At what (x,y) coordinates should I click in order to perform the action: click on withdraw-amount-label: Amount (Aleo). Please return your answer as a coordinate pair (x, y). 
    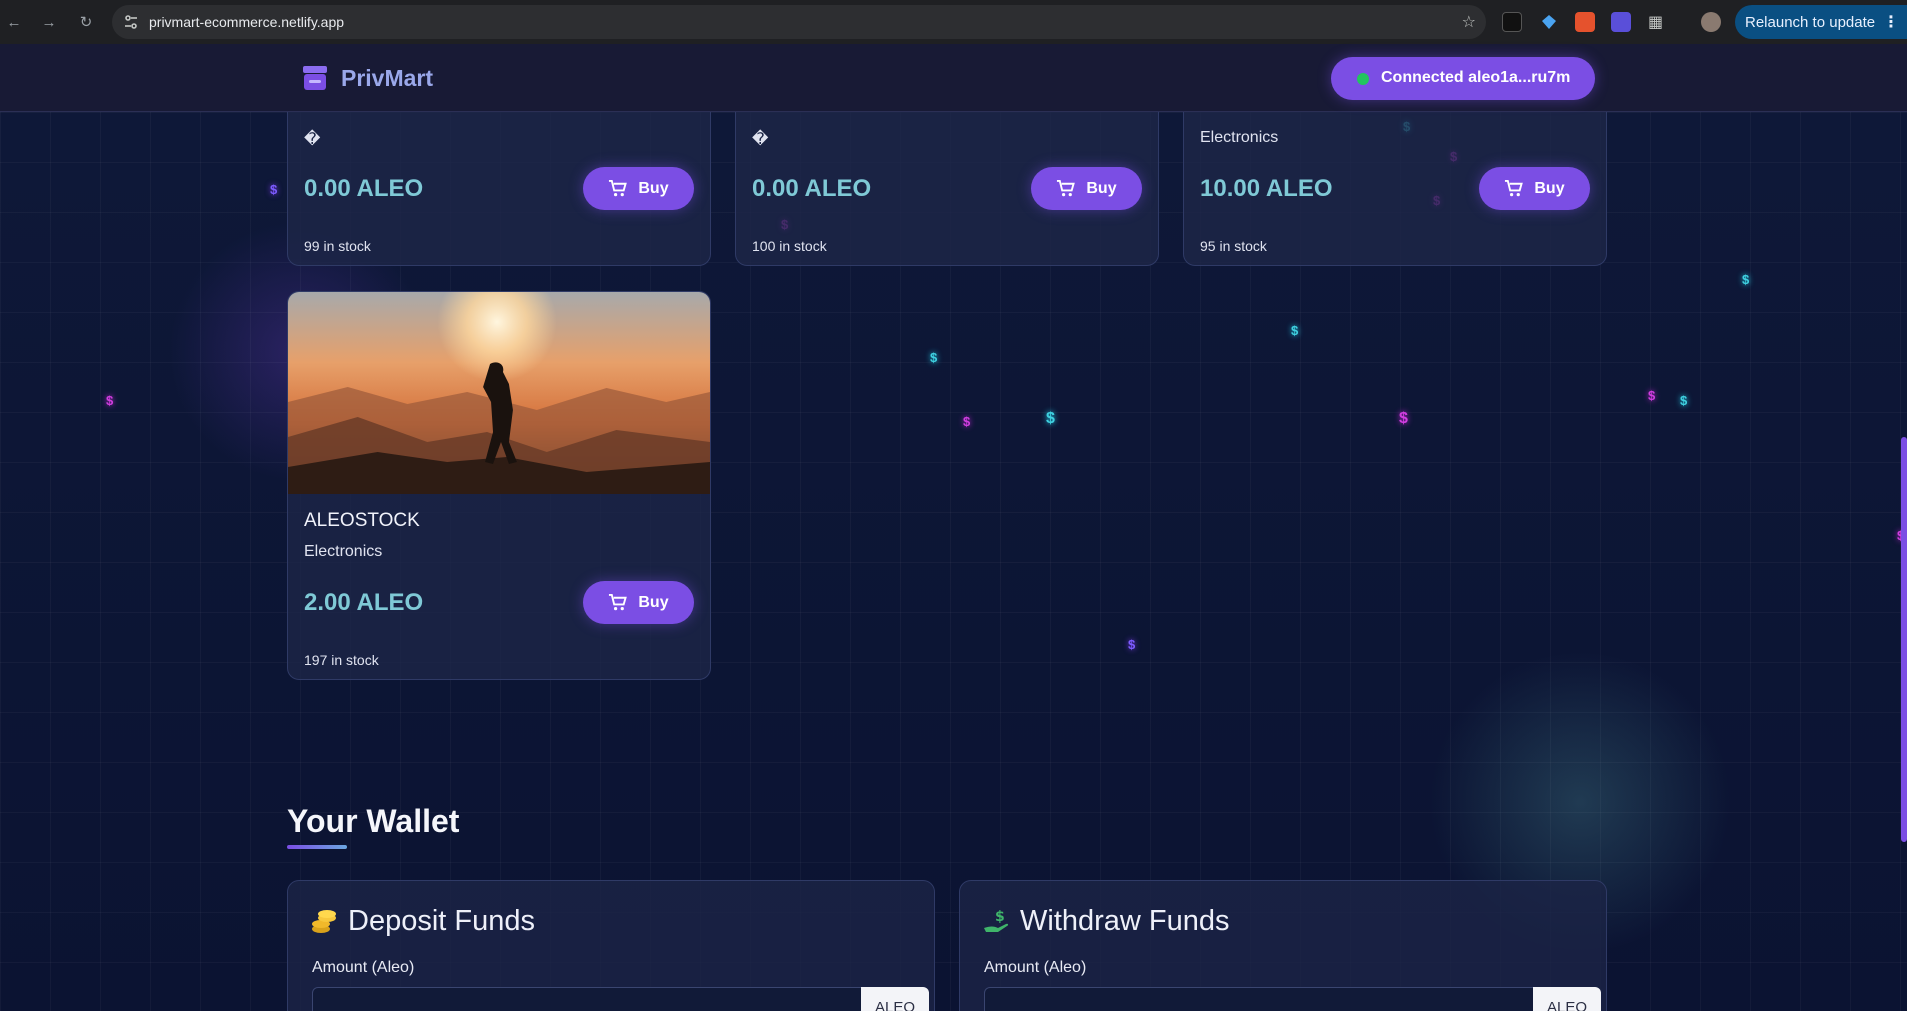
    Looking at the image, I should click on (1035, 967).